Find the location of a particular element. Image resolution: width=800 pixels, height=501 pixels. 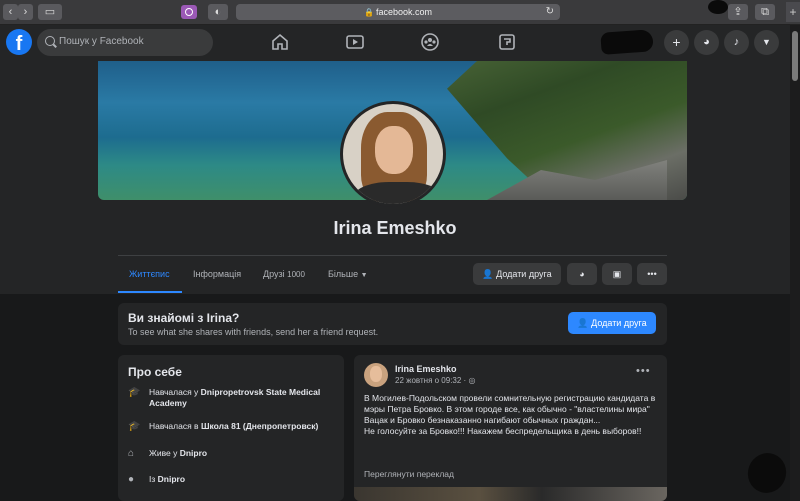

plus-icon: + is located at coordinates (676, 42).